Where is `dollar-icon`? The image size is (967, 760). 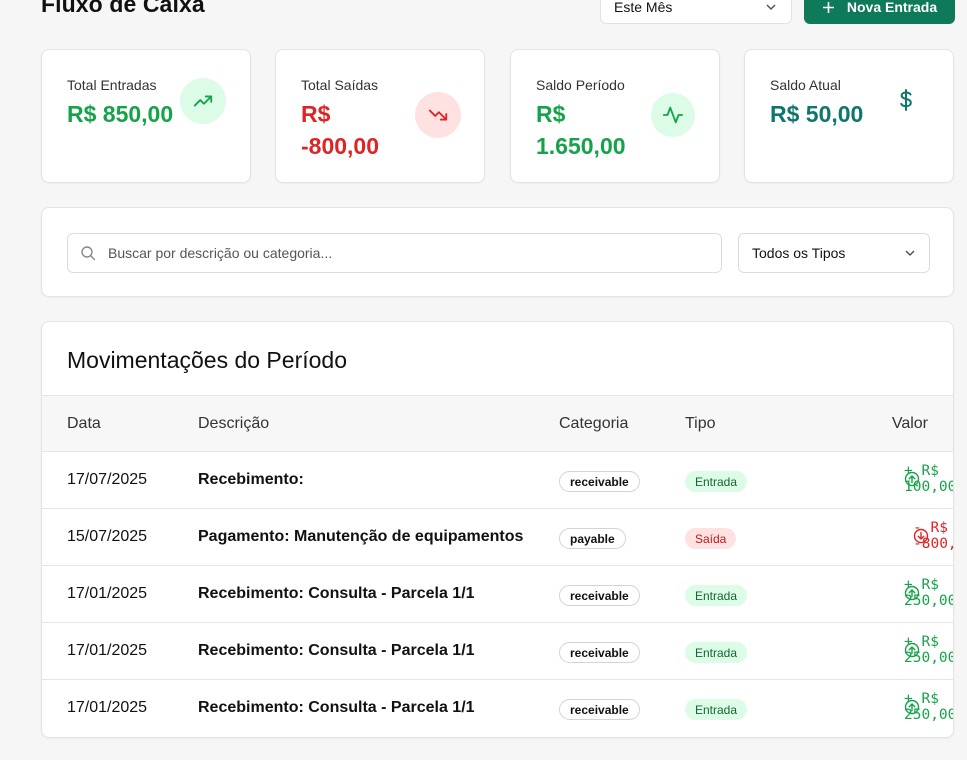 dollar-icon is located at coordinates (906, 100).